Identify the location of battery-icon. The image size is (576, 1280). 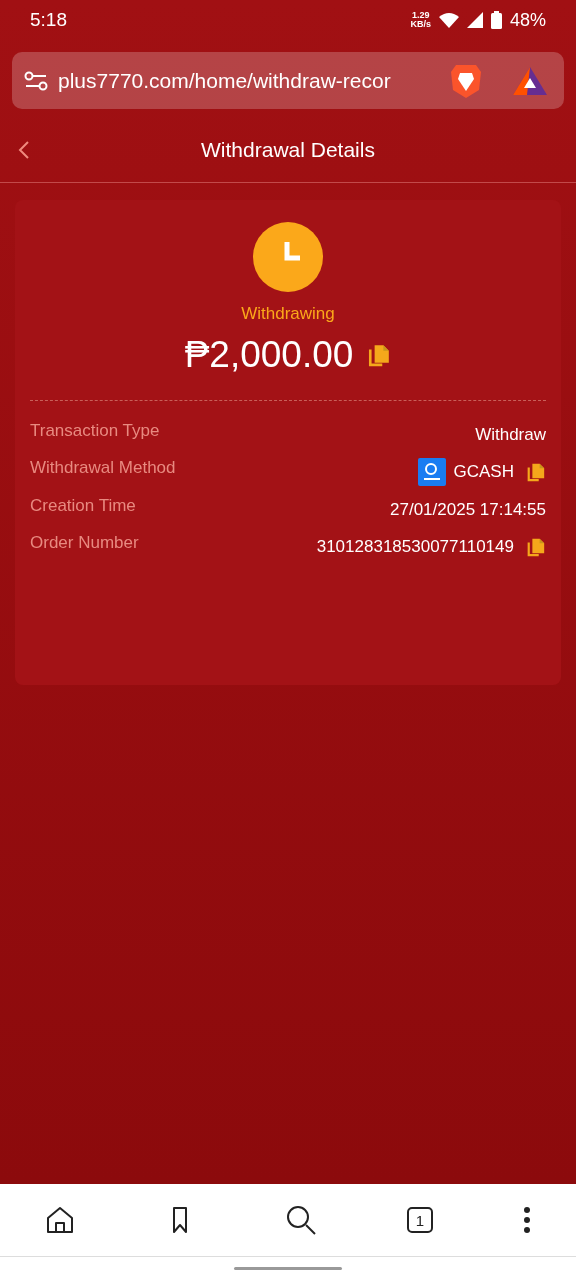
(496, 20).